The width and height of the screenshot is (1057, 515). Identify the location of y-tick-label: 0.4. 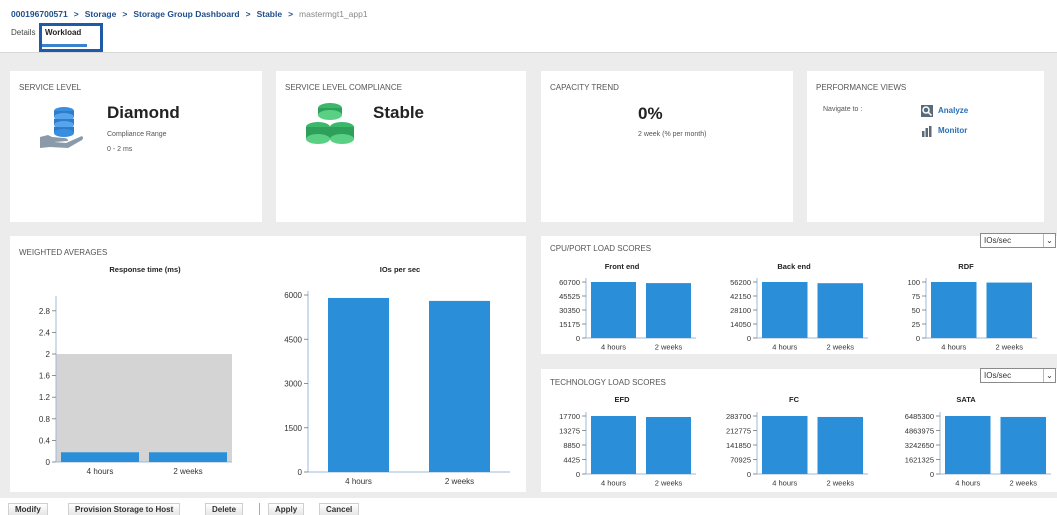
(45, 440).